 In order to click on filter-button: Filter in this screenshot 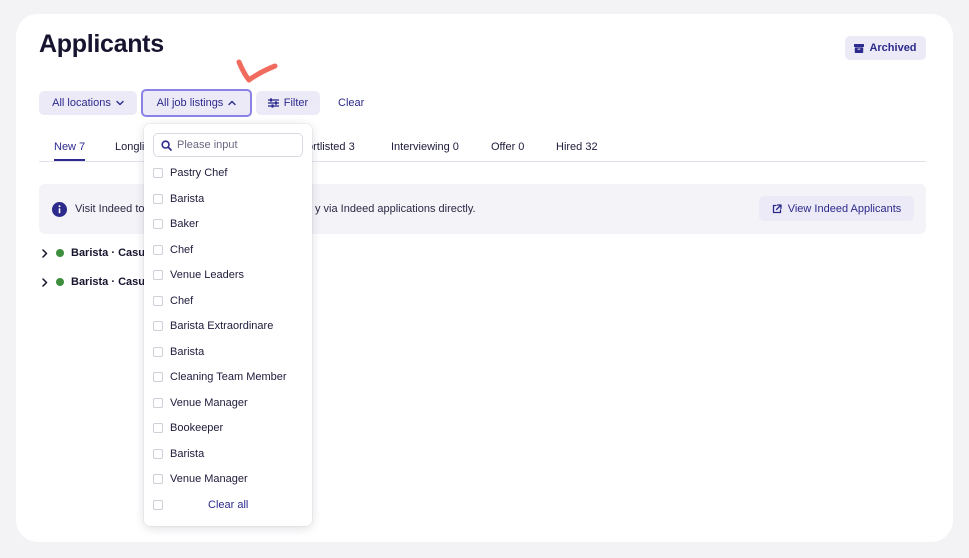, I will do `click(288, 103)`.